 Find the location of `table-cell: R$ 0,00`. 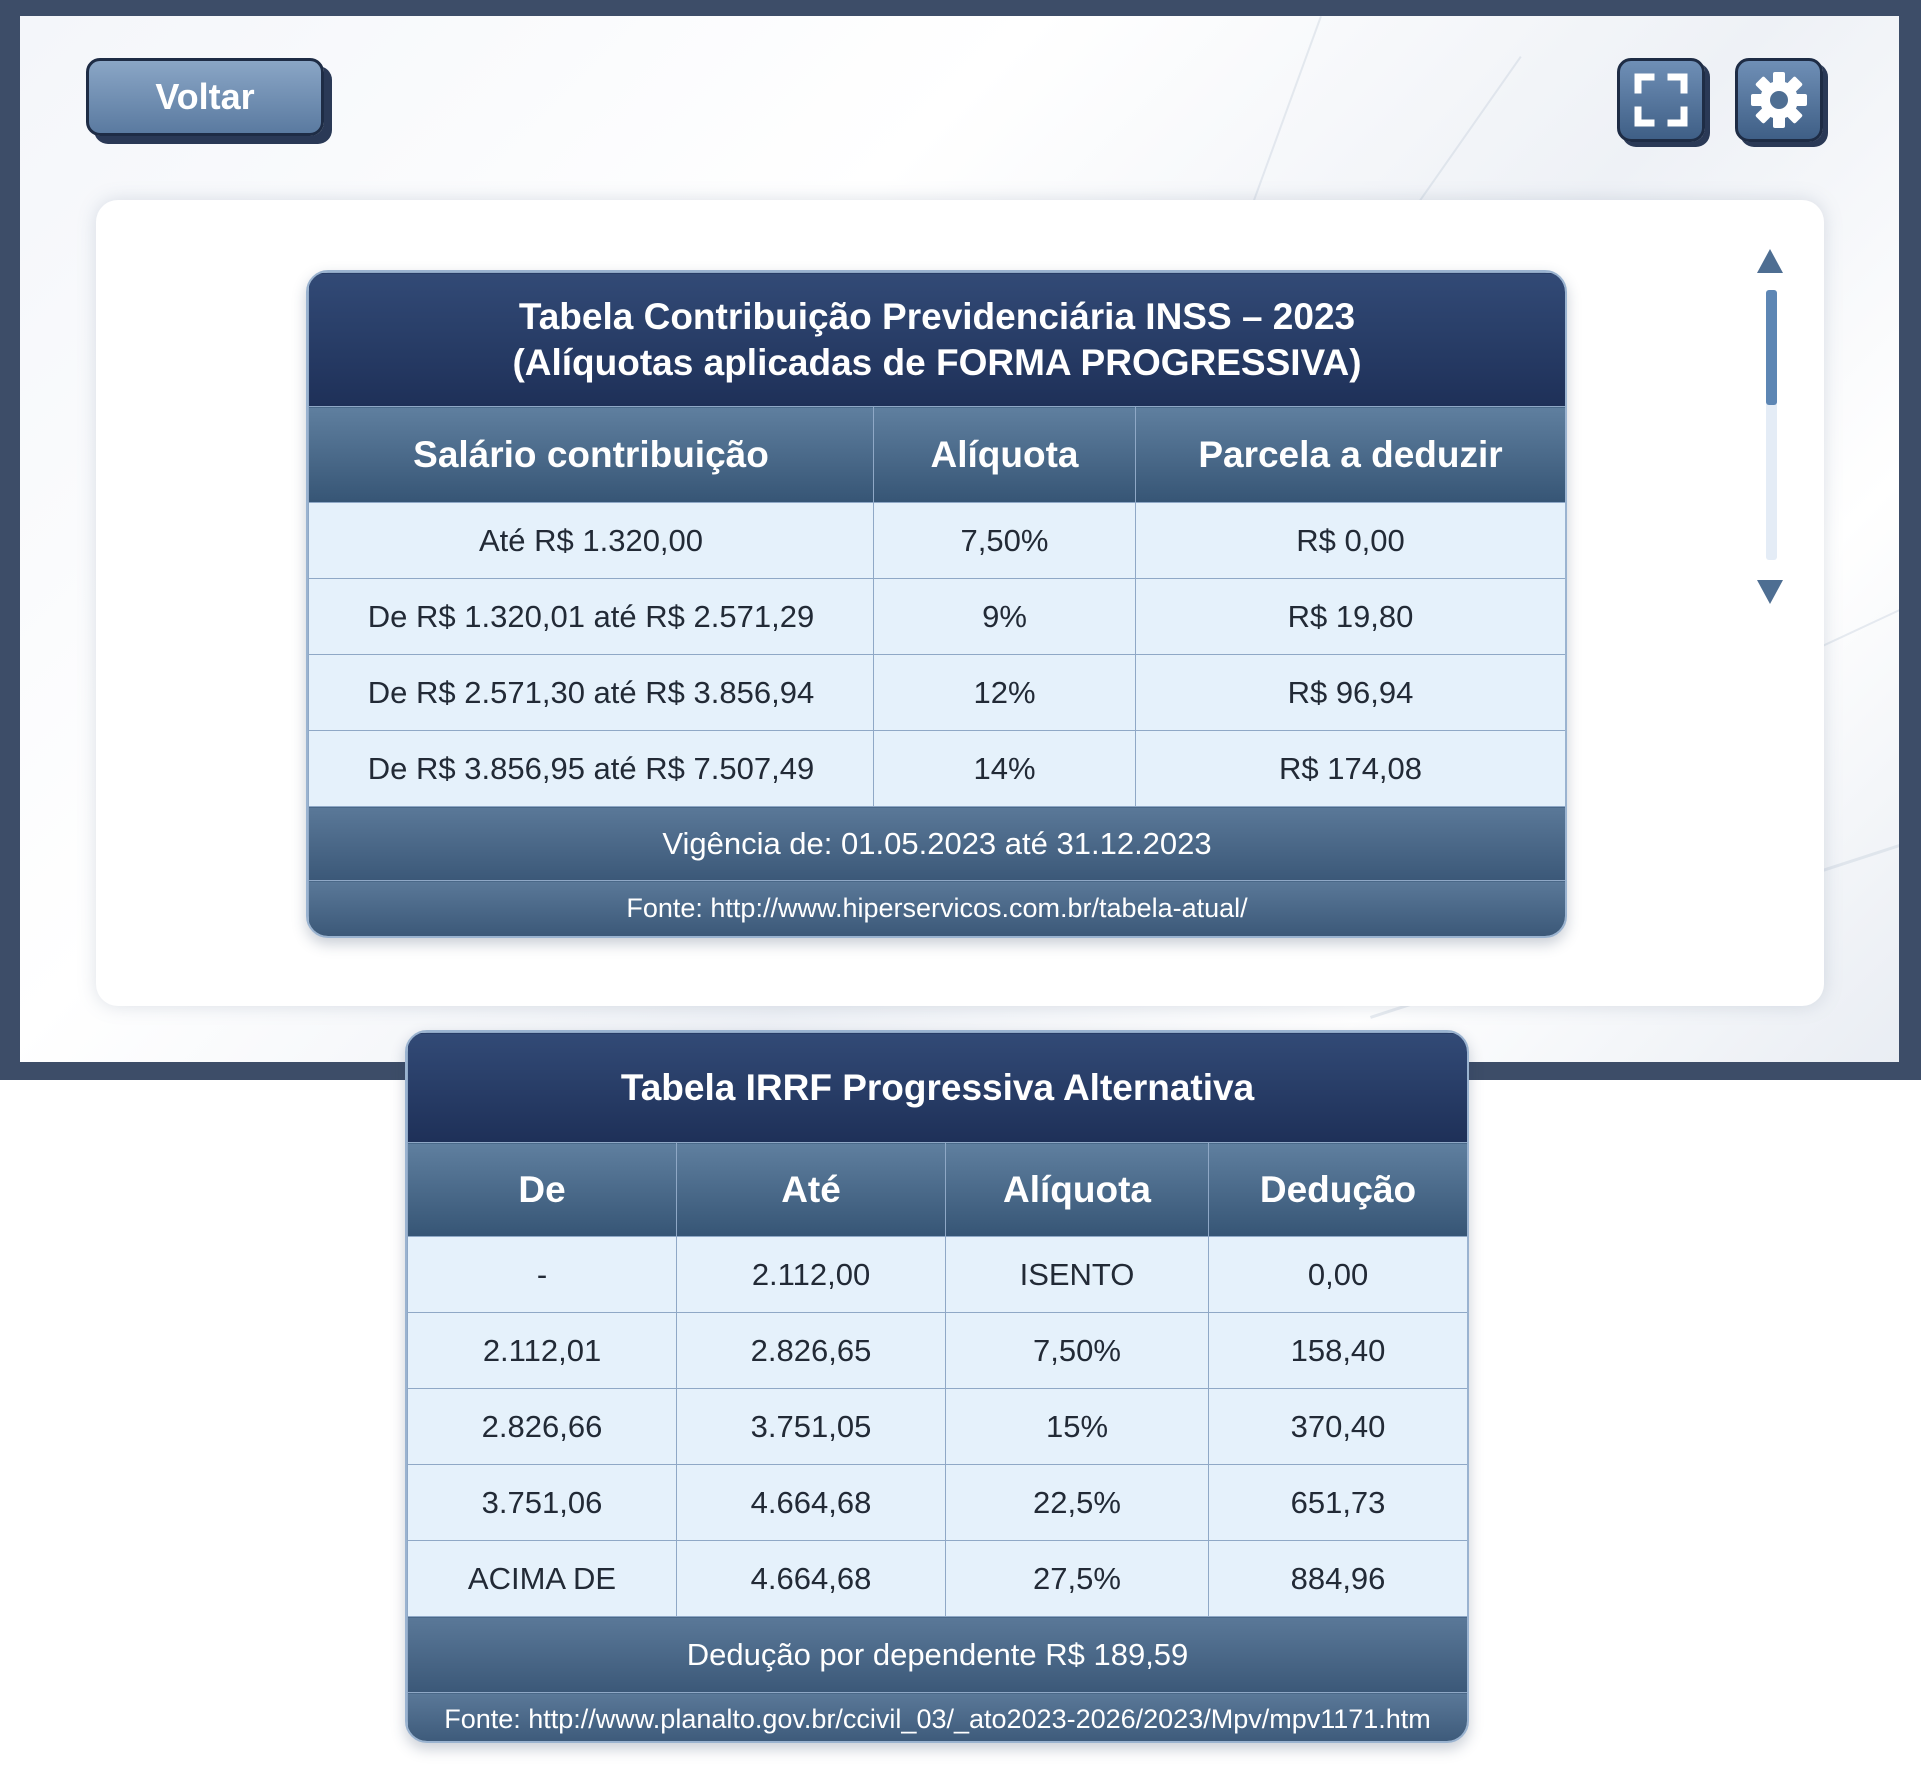

table-cell: R$ 0,00 is located at coordinates (1350, 540).